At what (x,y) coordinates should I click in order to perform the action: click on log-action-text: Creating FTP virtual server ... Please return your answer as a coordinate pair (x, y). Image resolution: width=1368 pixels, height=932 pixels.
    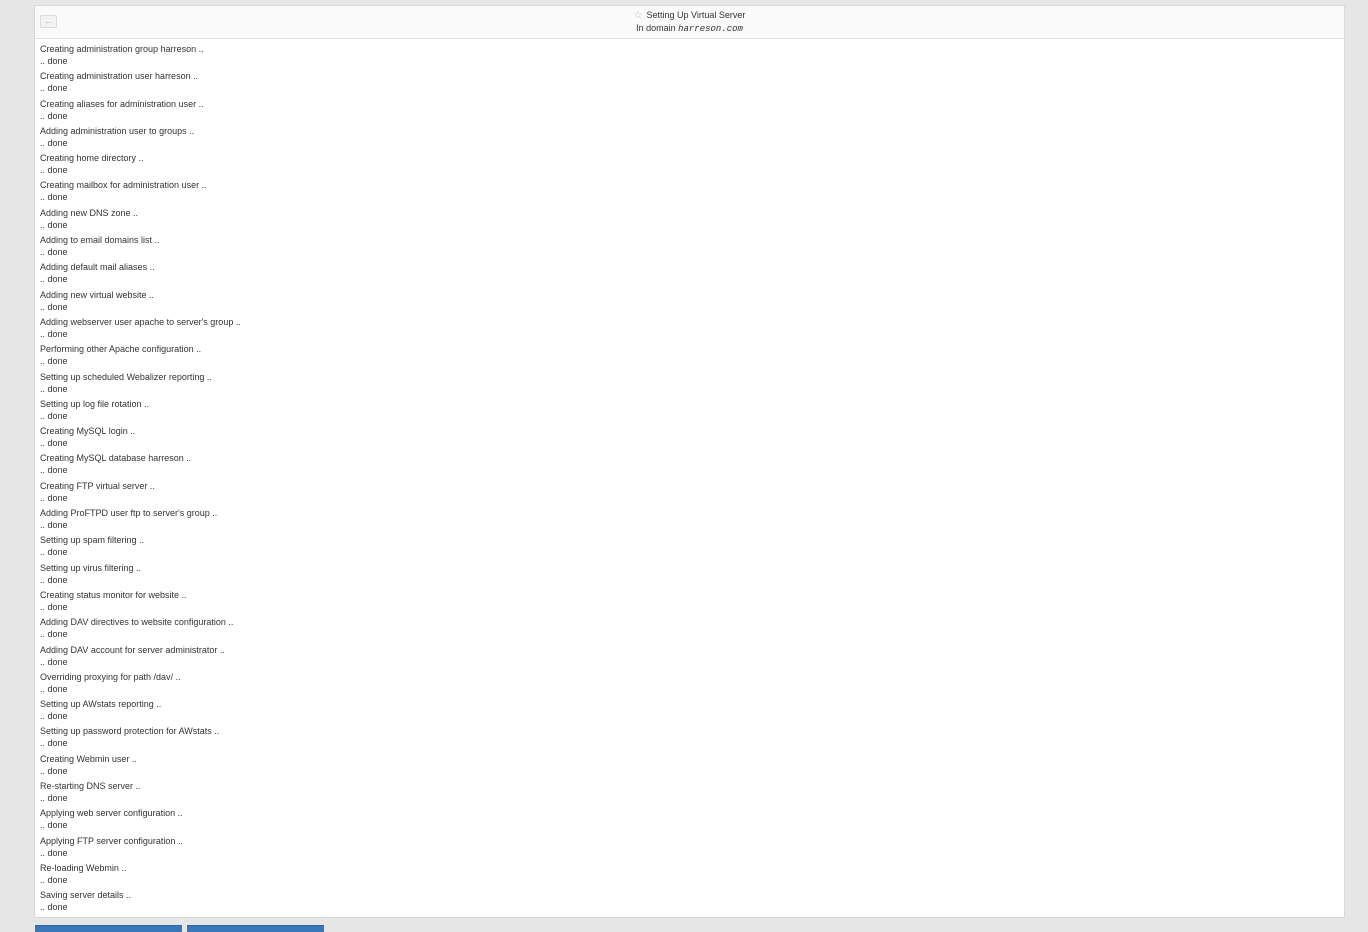
    Looking at the image, I should click on (97, 485).